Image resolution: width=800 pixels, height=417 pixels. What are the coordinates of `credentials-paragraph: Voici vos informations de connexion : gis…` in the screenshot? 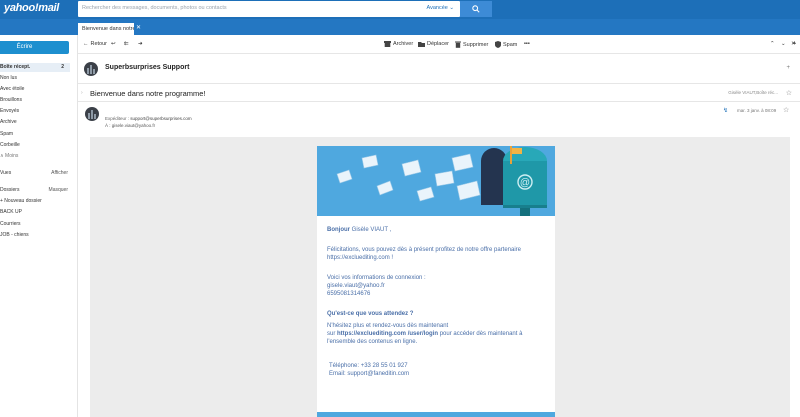 It's located at (437, 286).